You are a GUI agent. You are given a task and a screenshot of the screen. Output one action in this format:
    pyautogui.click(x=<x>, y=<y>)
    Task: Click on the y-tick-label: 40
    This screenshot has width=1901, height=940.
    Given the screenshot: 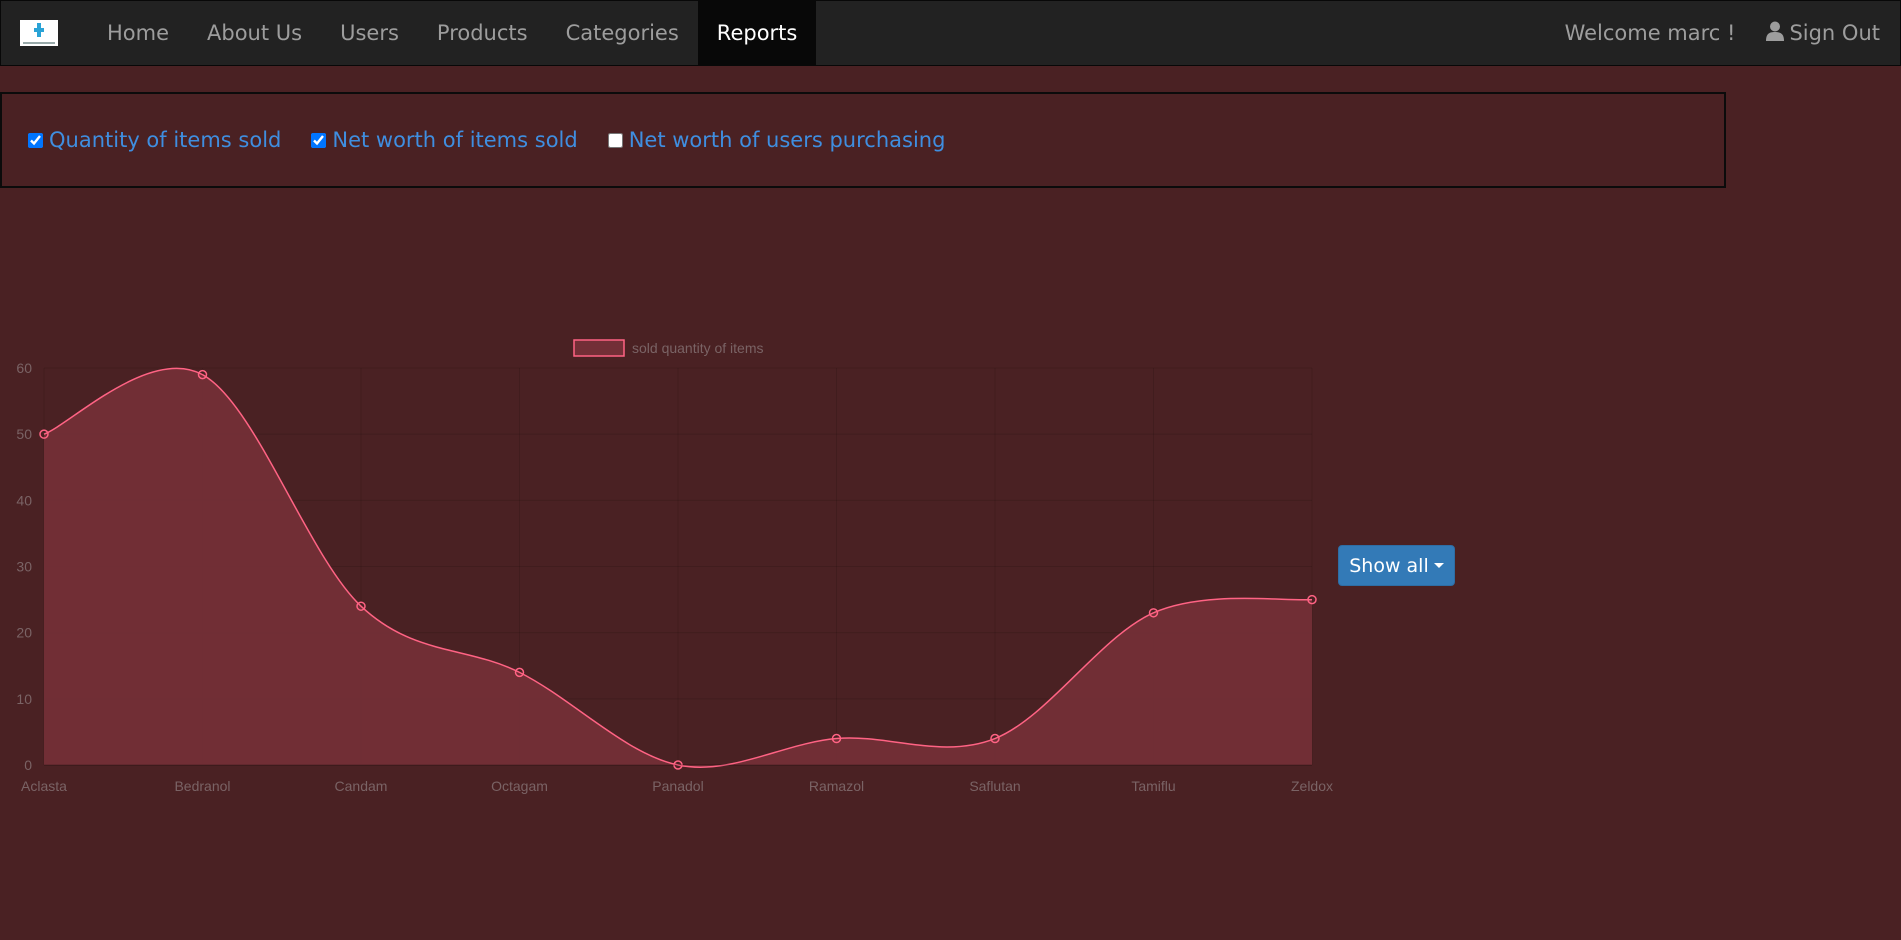 What is the action you would take?
    pyautogui.click(x=24, y=500)
    